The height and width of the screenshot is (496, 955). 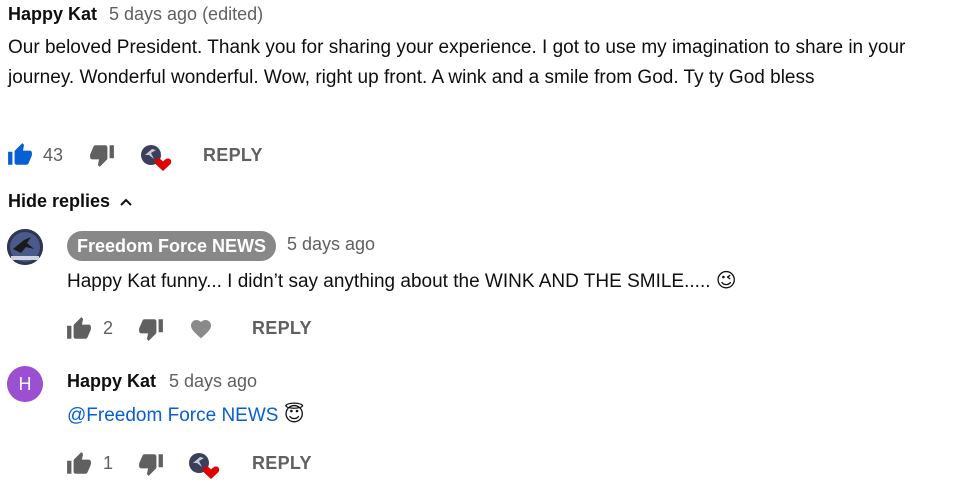 I want to click on heart-button, so click(x=201, y=329).